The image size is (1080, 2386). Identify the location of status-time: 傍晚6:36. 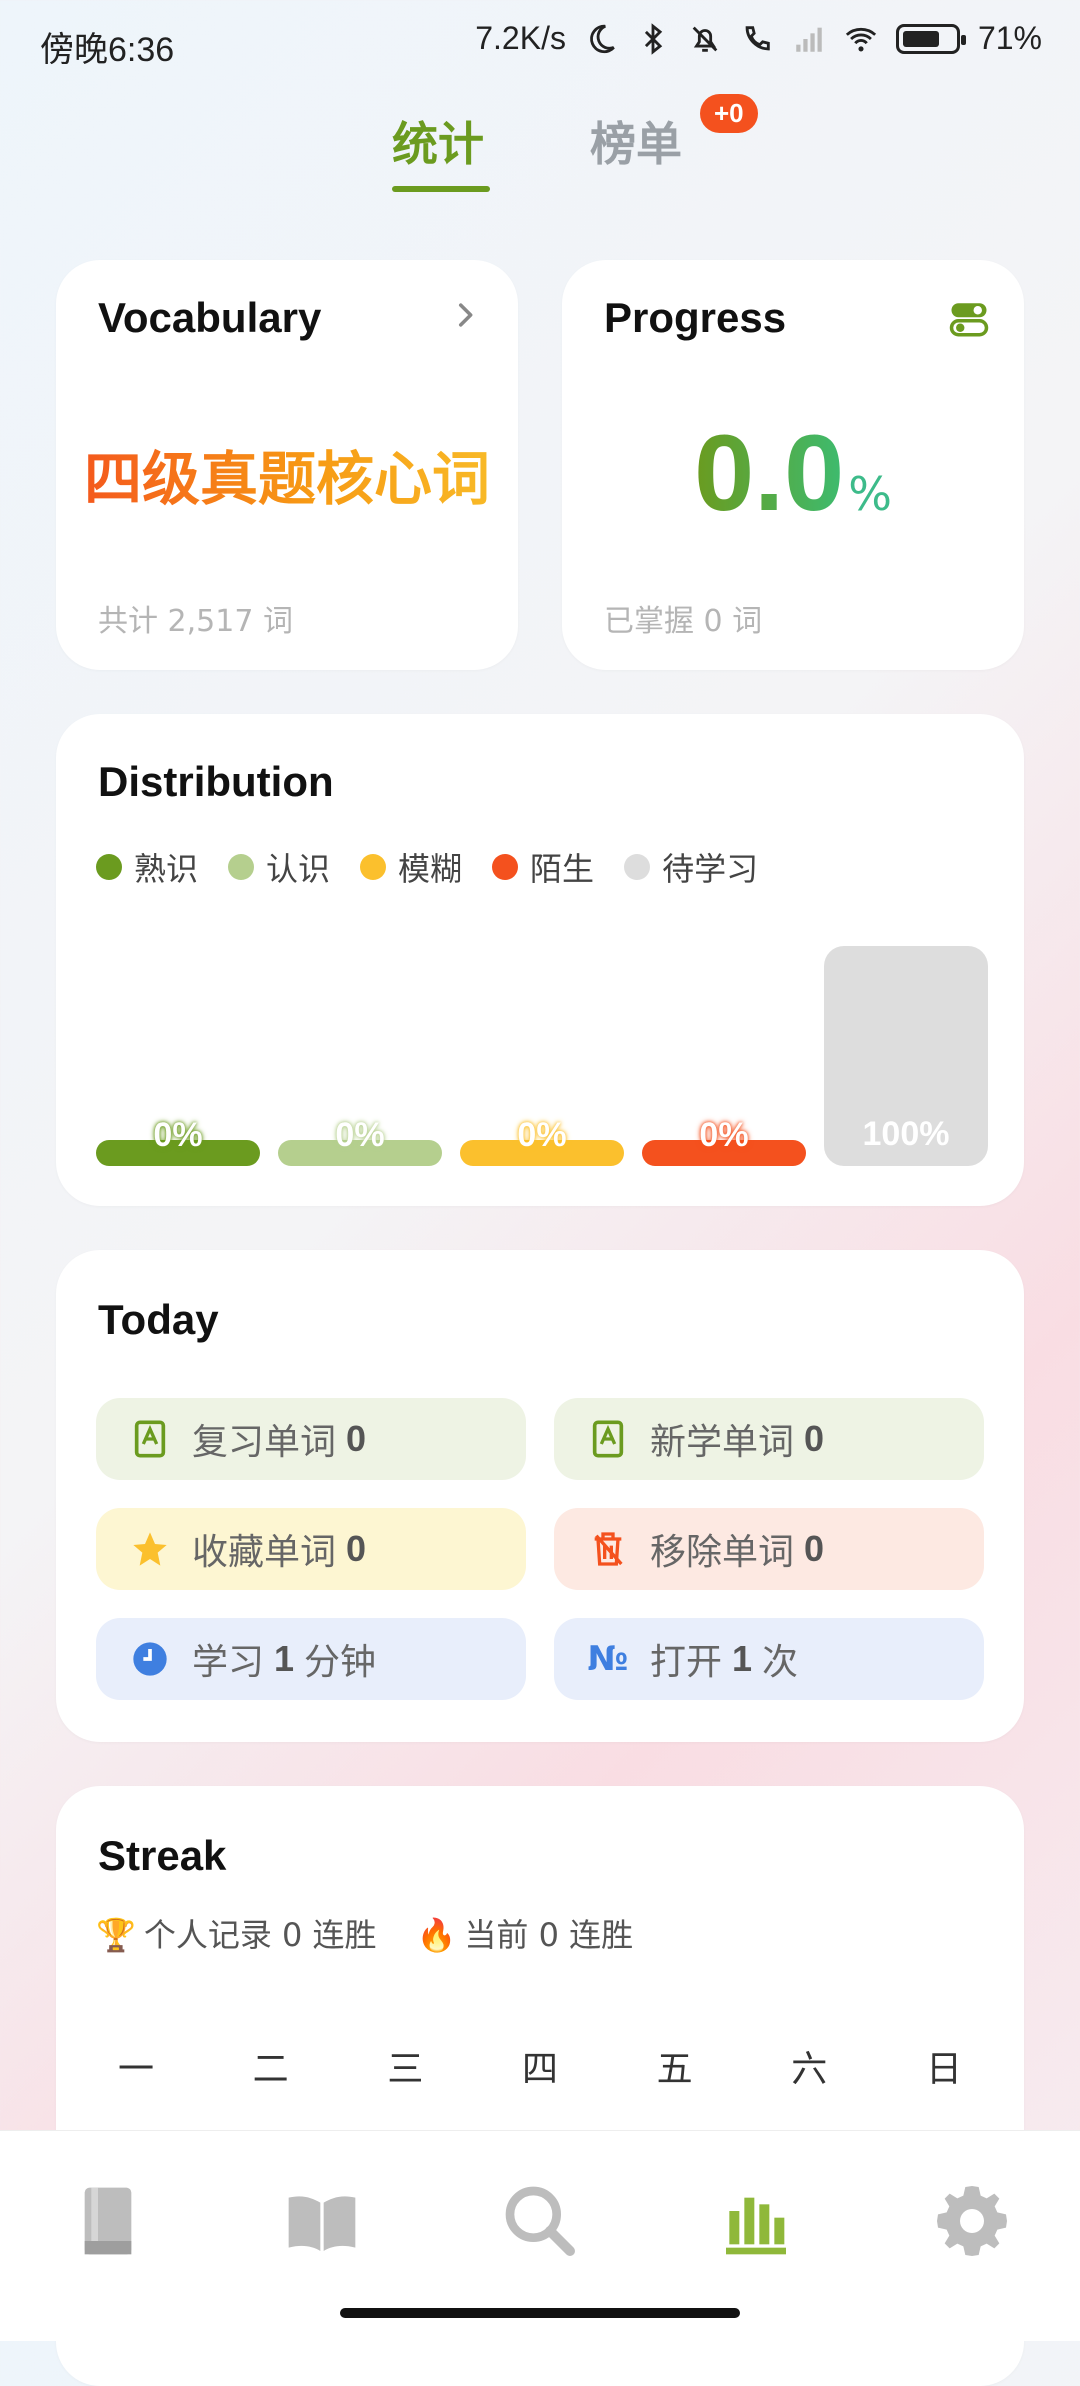
(107, 50).